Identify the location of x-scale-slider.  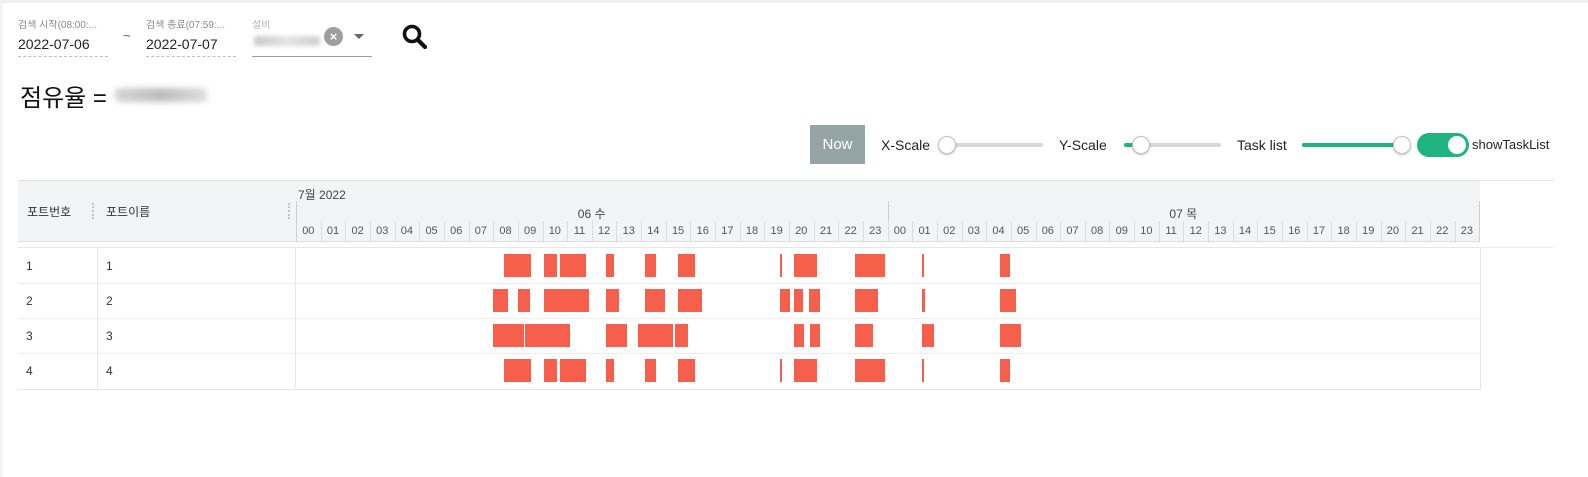
(990, 145).